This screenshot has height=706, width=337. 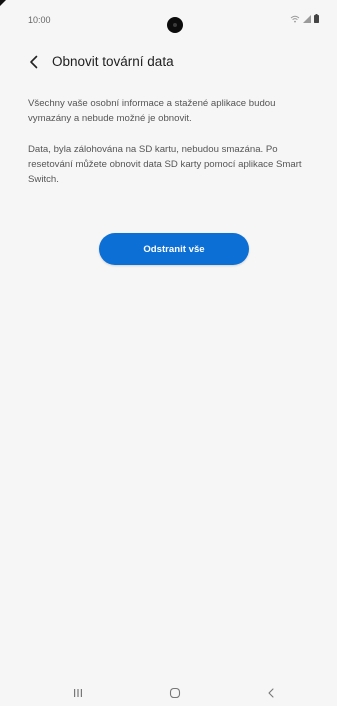 I want to click on status-bar: 10:00, so click(x=168, y=18).